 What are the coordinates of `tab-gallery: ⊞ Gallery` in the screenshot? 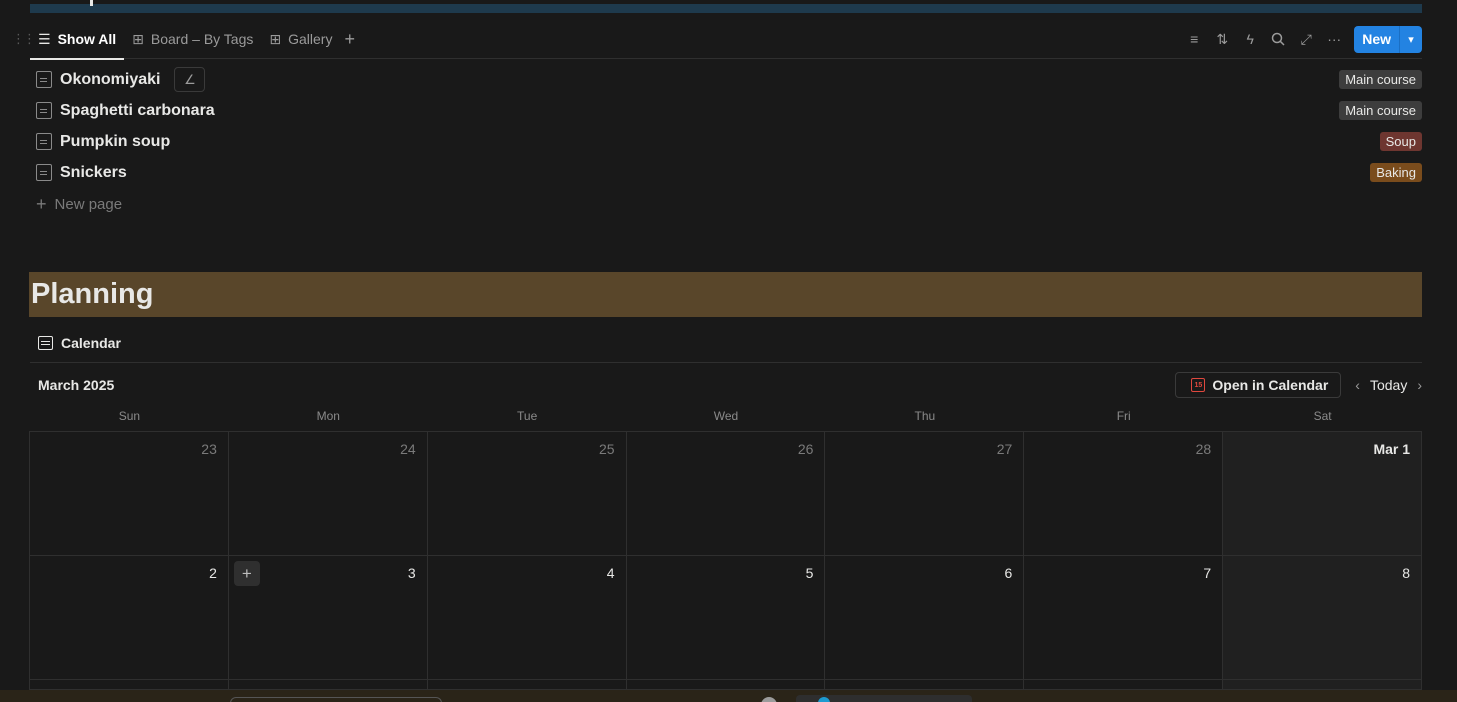 It's located at (300, 39).